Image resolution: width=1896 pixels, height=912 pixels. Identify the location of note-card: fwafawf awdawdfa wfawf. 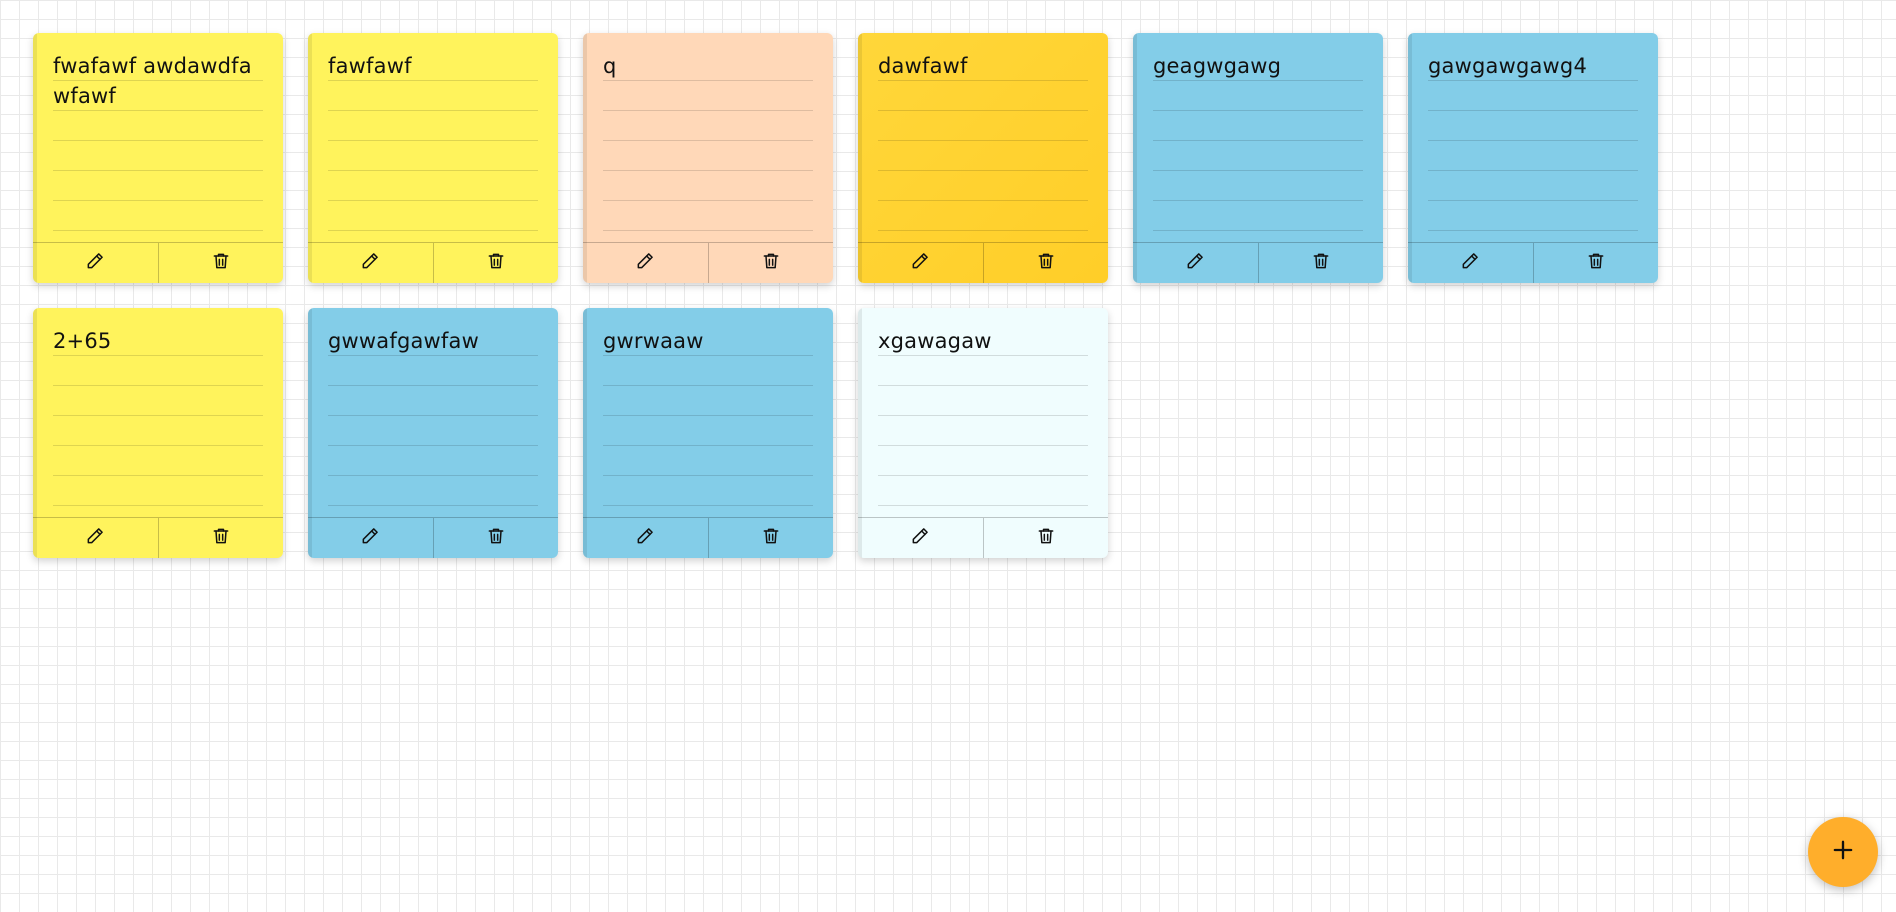
(158, 158).